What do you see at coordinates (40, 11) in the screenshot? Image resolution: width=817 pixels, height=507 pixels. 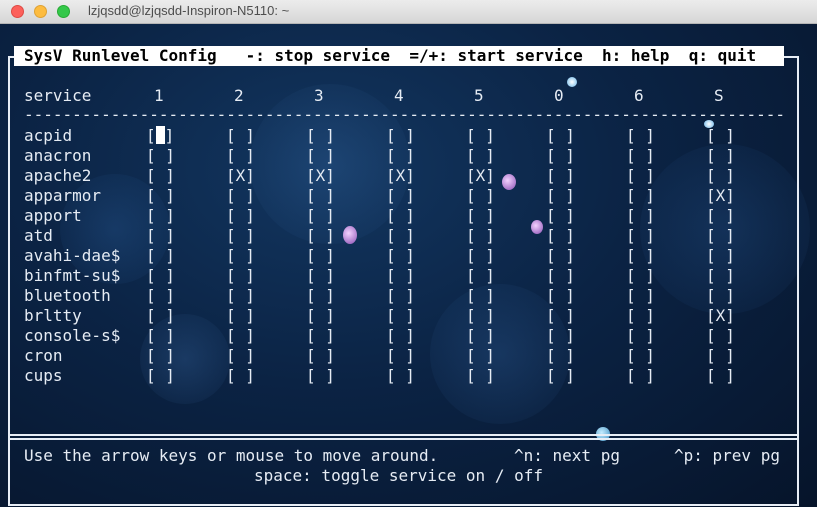 I see `minimize-window-button` at bounding box center [40, 11].